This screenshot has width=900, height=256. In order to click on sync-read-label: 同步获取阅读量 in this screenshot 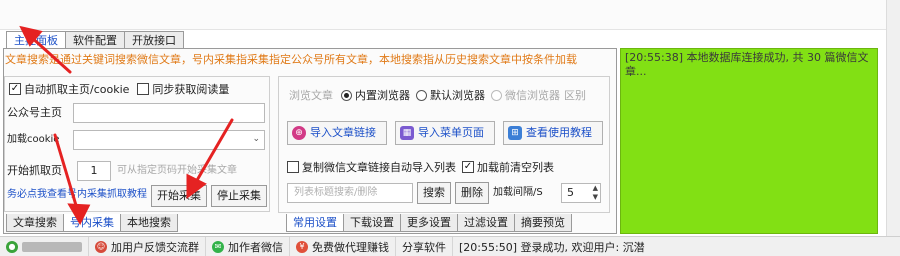, I will do `click(191, 89)`.